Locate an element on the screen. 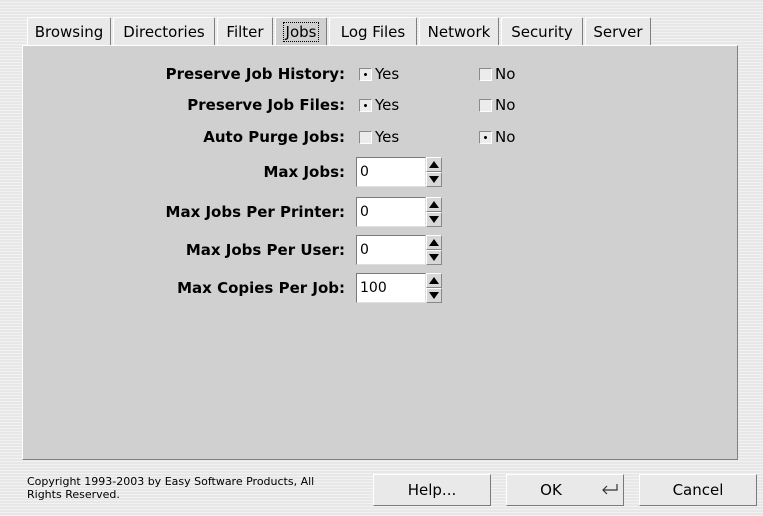 The image size is (763, 516). max-jobs-spinner is located at coordinates (434, 172).